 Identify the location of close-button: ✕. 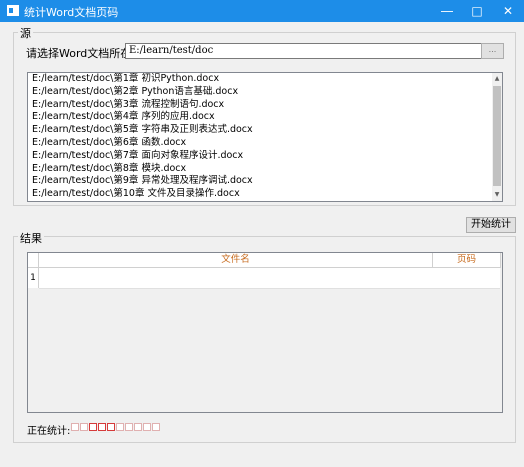
(508, 11).